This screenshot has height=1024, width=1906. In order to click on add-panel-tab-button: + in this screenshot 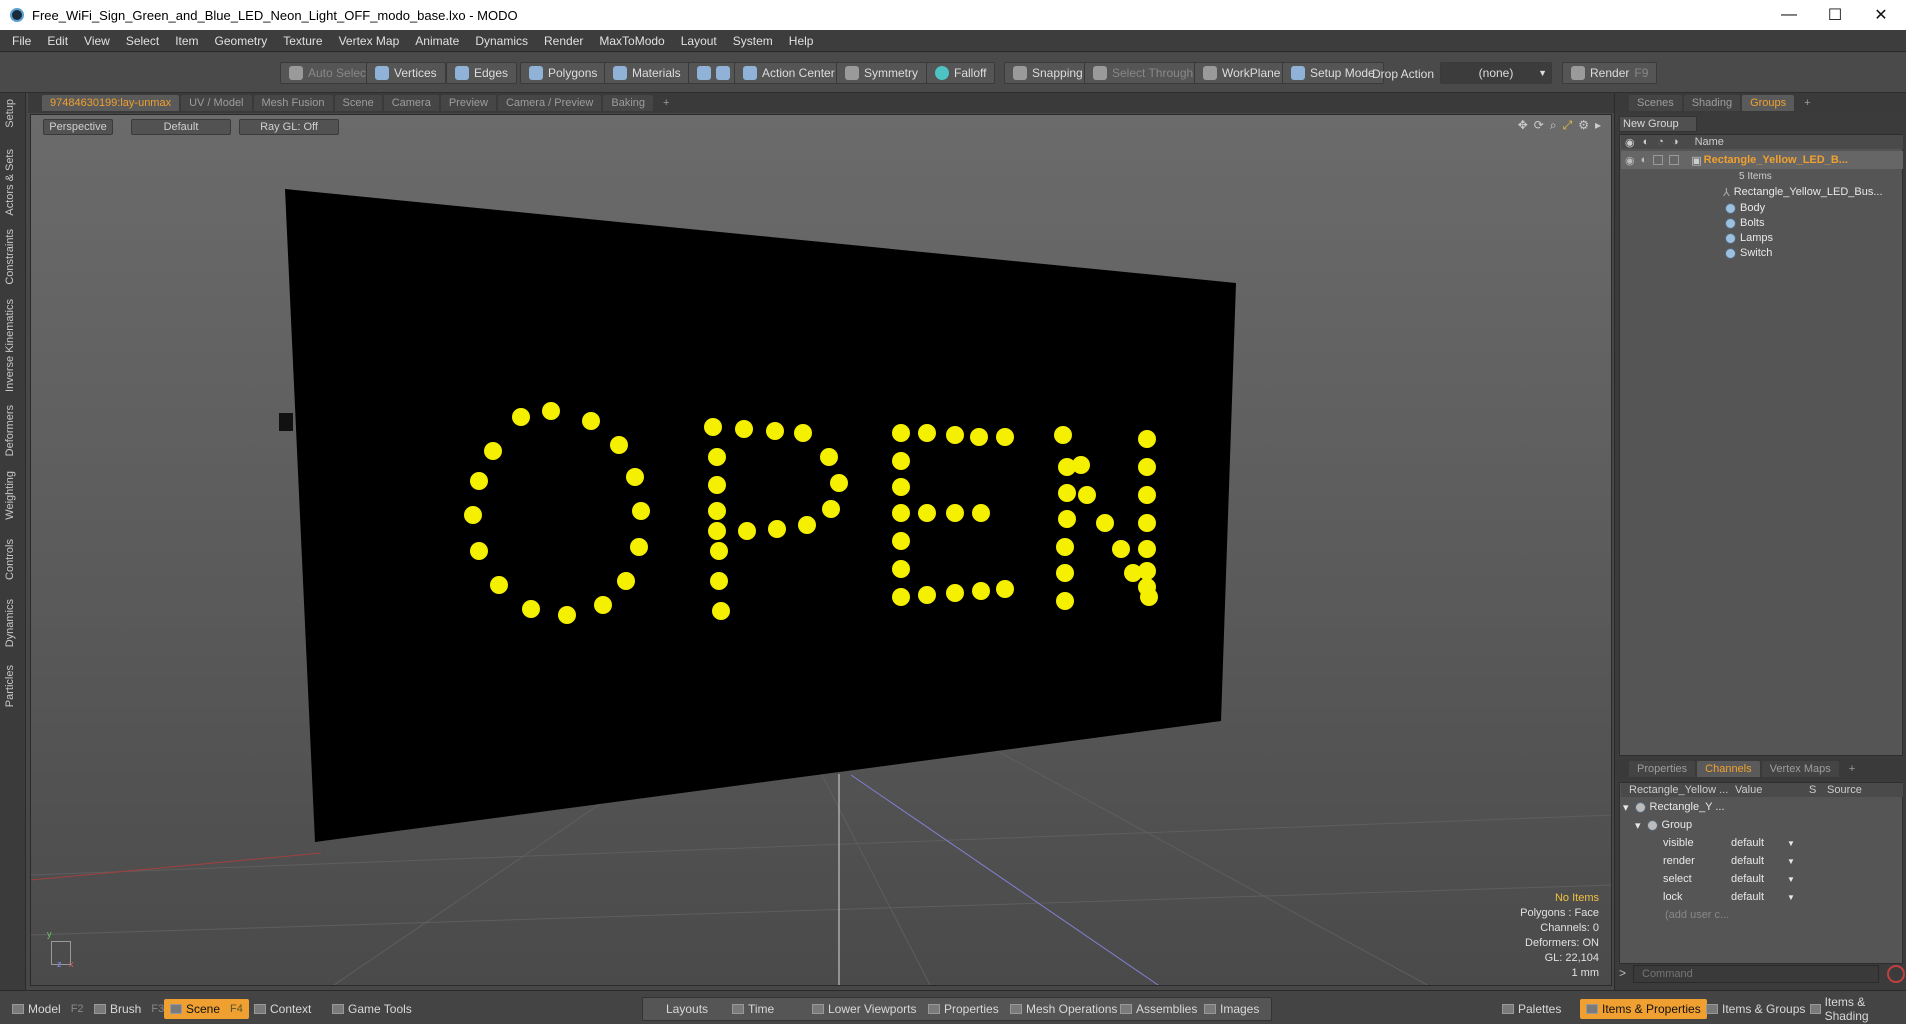, I will do `click(1807, 103)`.